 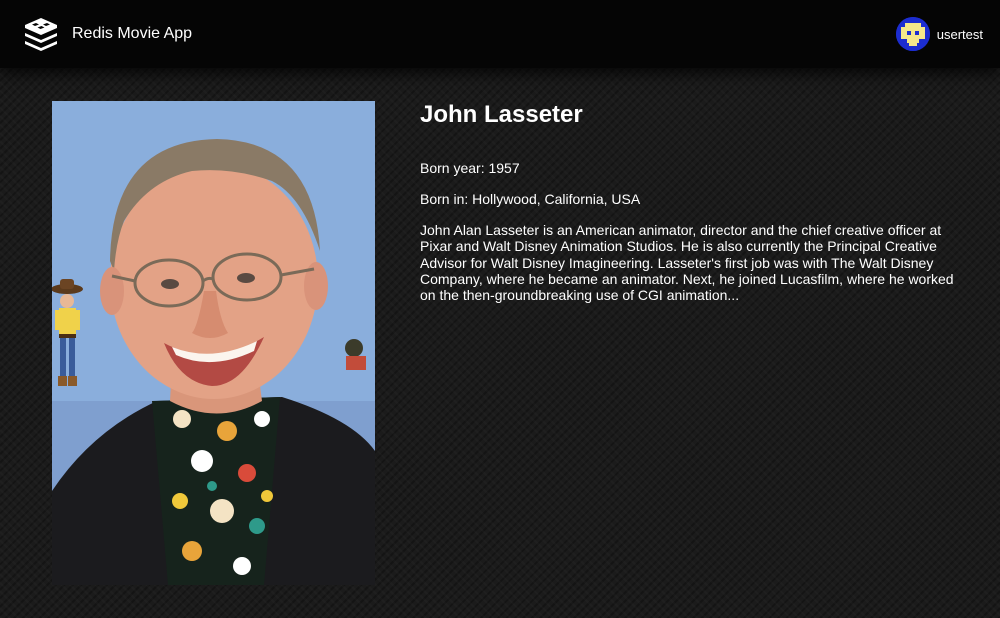 I want to click on person-name: John Lasseter, so click(x=501, y=114).